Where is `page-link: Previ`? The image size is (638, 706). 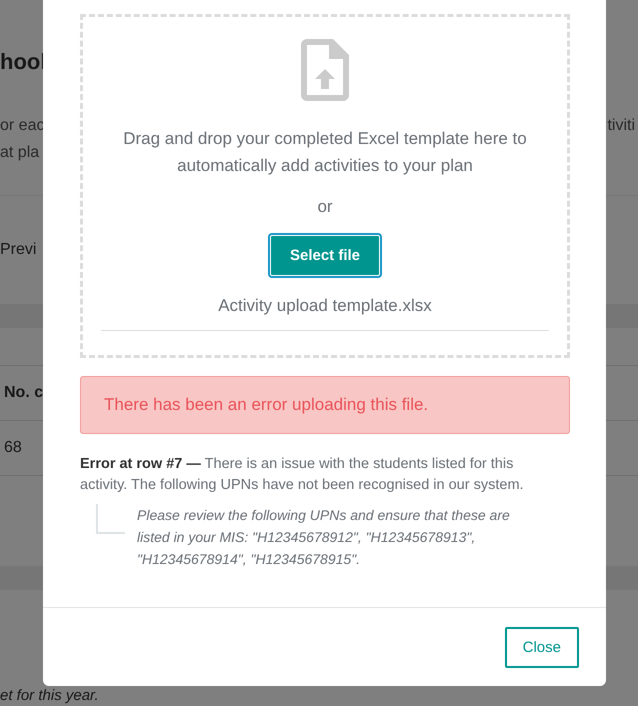
page-link: Previ is located at coordinates (18, 250).